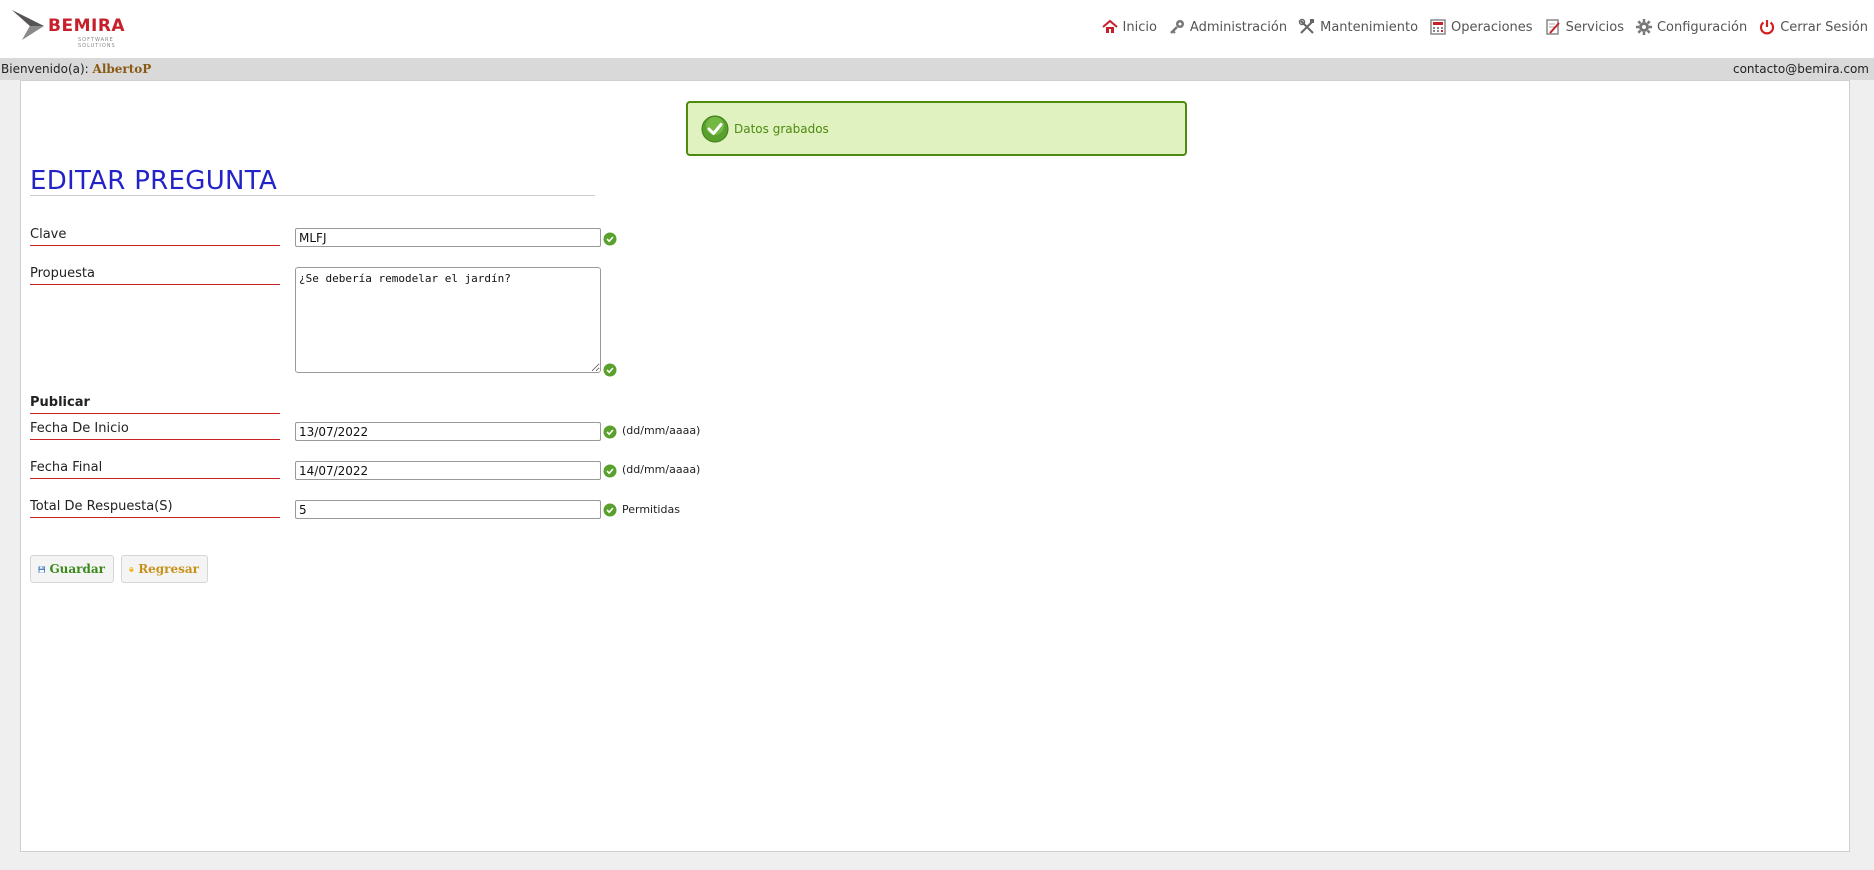 The width and height of the screenshot is (1874, 870). I want to click on back-arrow-icon, so click(131, 569).